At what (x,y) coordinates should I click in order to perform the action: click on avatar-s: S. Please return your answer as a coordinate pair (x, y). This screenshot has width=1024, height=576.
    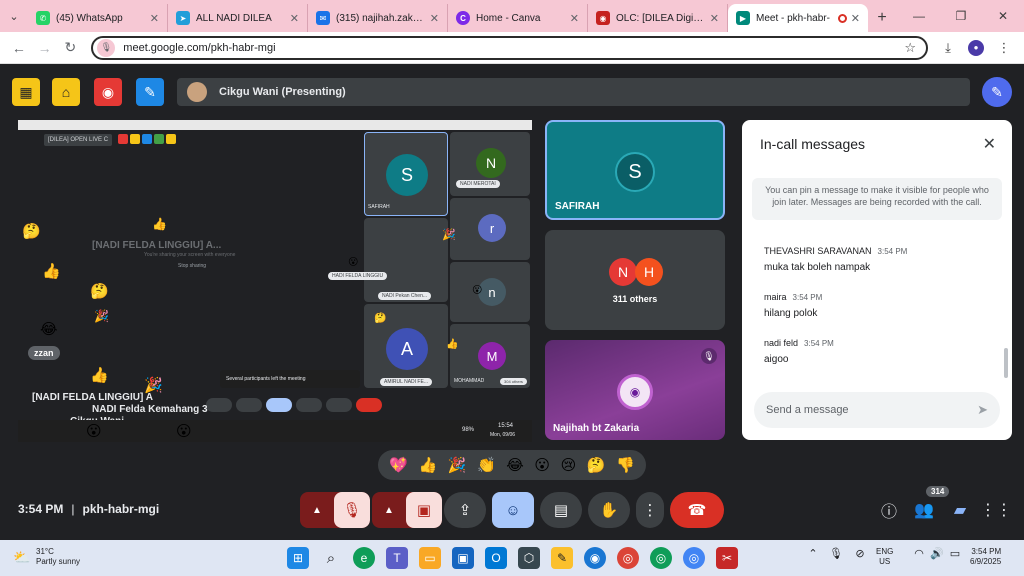
    Looking at the image, I should click on (635, 172).